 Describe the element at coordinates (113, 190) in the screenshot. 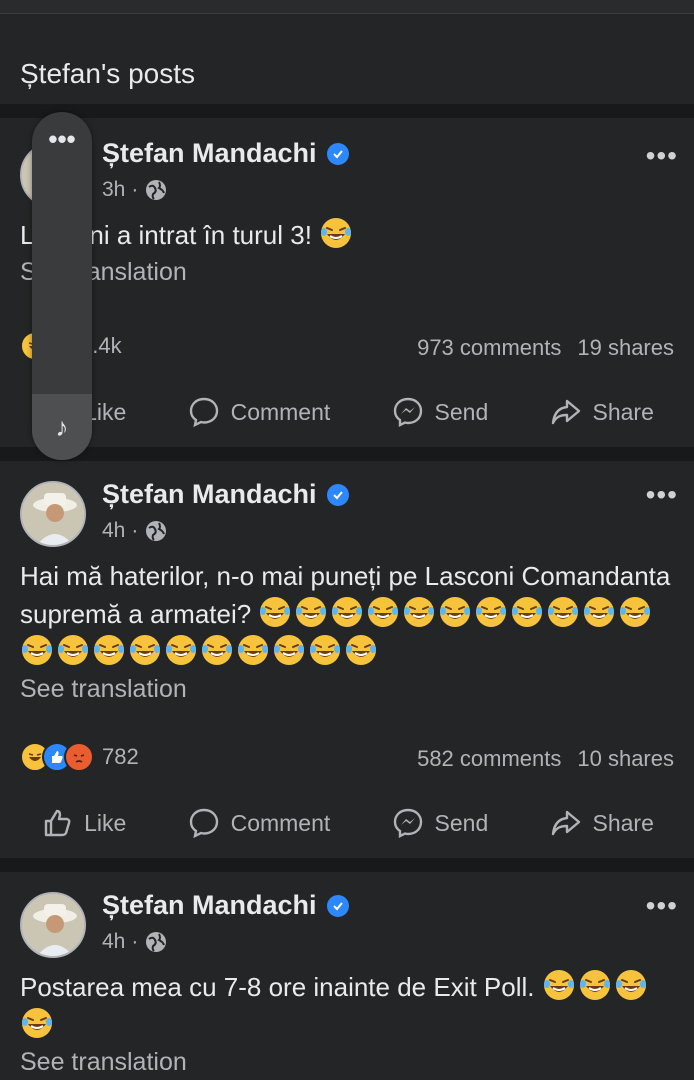

I see `post-time: 3h` at that location.